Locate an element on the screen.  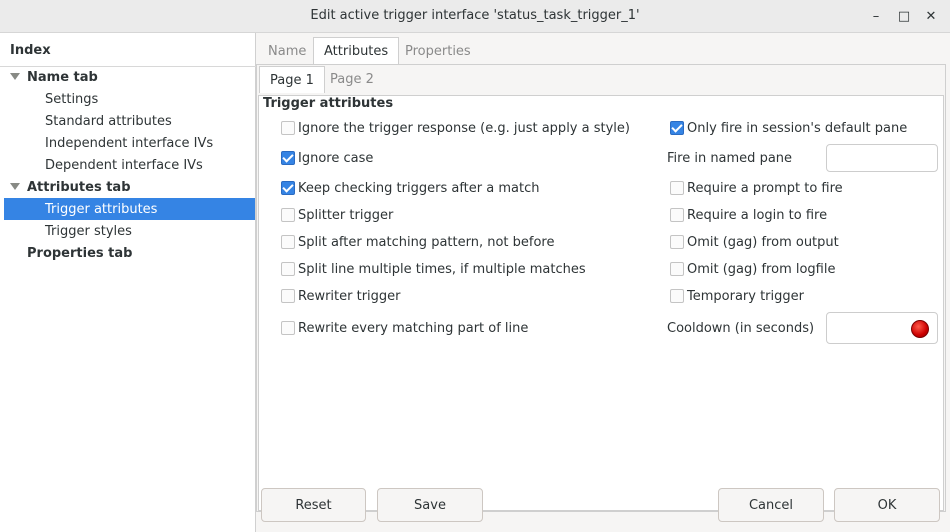
keep-checking-checkbox: Keep checking triggers after a match is located at coordinates (410, 188).